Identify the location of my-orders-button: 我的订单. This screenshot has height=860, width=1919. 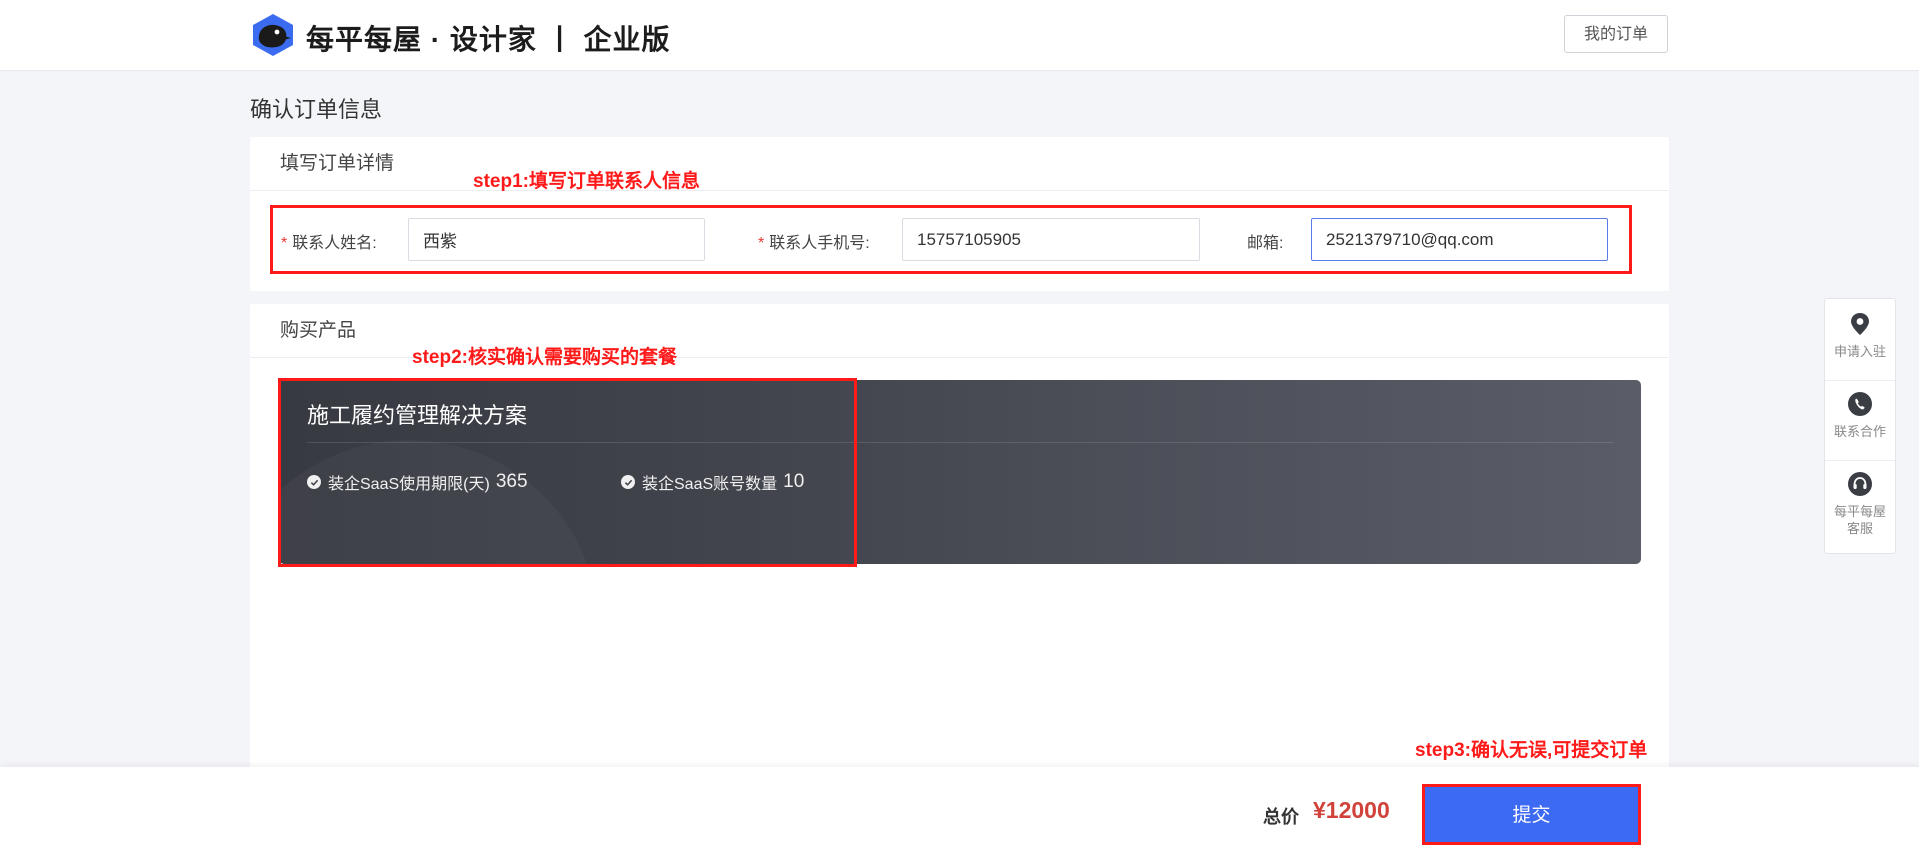
(1616, 34).